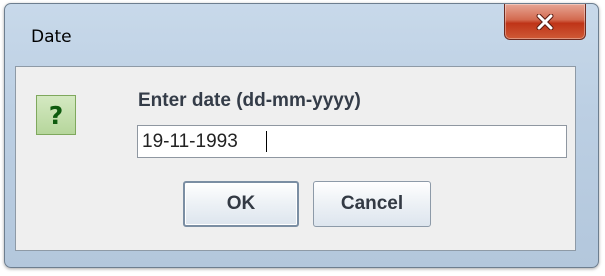  I want to click on close-button, so click(545, 22).